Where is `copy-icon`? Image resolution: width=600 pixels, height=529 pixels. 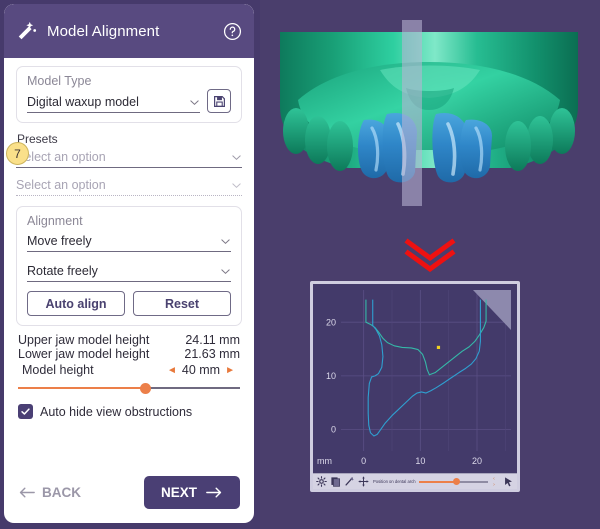
copy-icon is located at coordinates (335, 481).